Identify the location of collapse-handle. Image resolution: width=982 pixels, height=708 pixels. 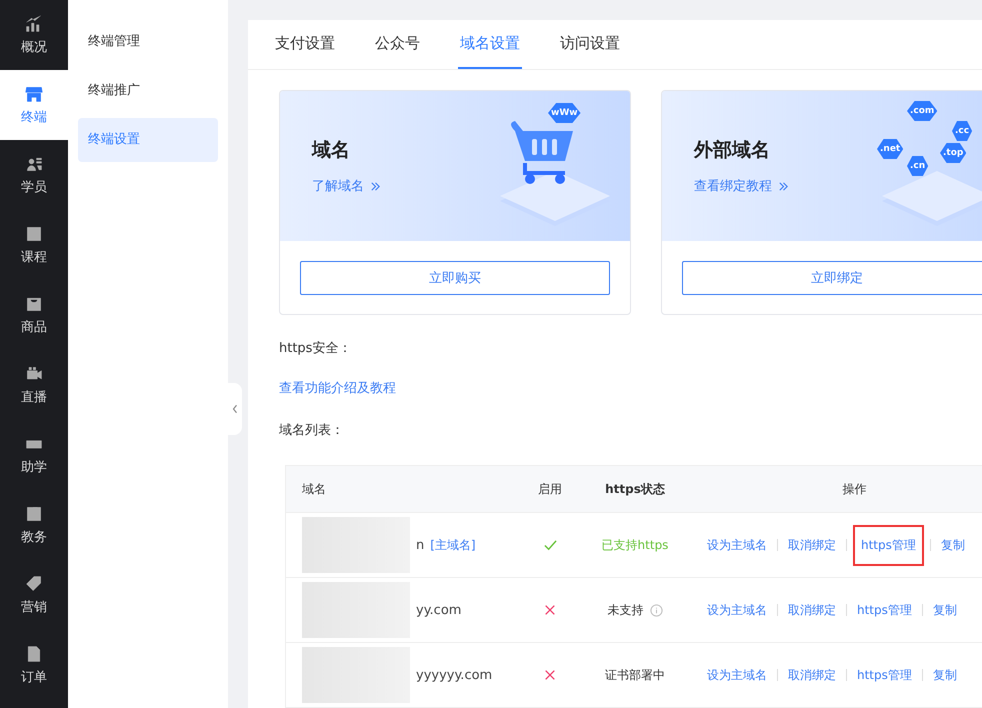
(235, 409).